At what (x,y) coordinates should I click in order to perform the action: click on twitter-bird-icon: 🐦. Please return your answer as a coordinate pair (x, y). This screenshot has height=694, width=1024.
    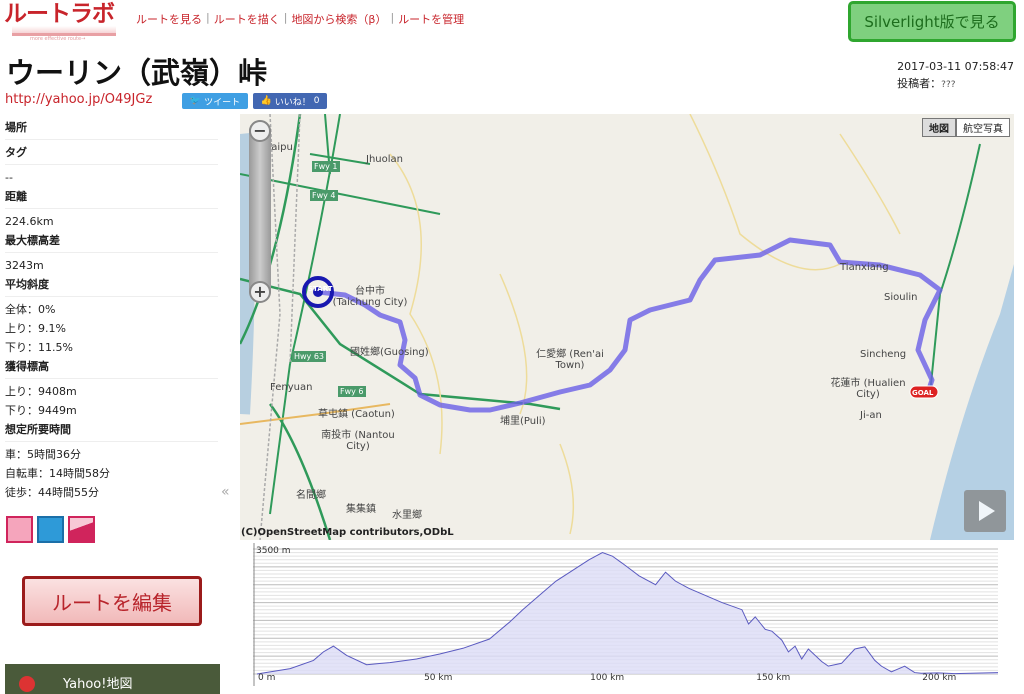
    Looking at the image, I should click on (195, 101).